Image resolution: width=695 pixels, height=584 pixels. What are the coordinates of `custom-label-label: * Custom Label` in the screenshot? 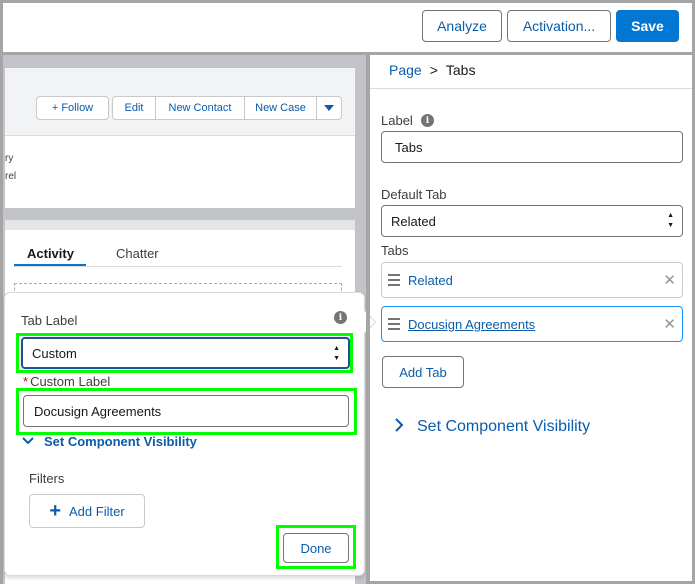 It's located at (67, 381).